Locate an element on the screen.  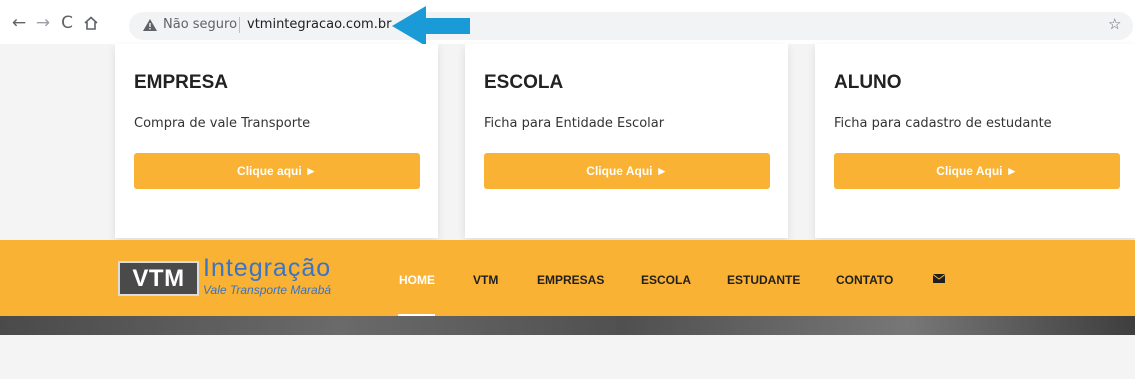
envelope-icon is located at coordinates (939, 278).